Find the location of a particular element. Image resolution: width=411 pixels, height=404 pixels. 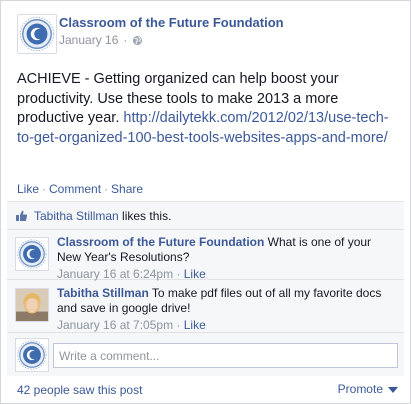

likes-suffix: likes this. is located at coordinates (145, 216).